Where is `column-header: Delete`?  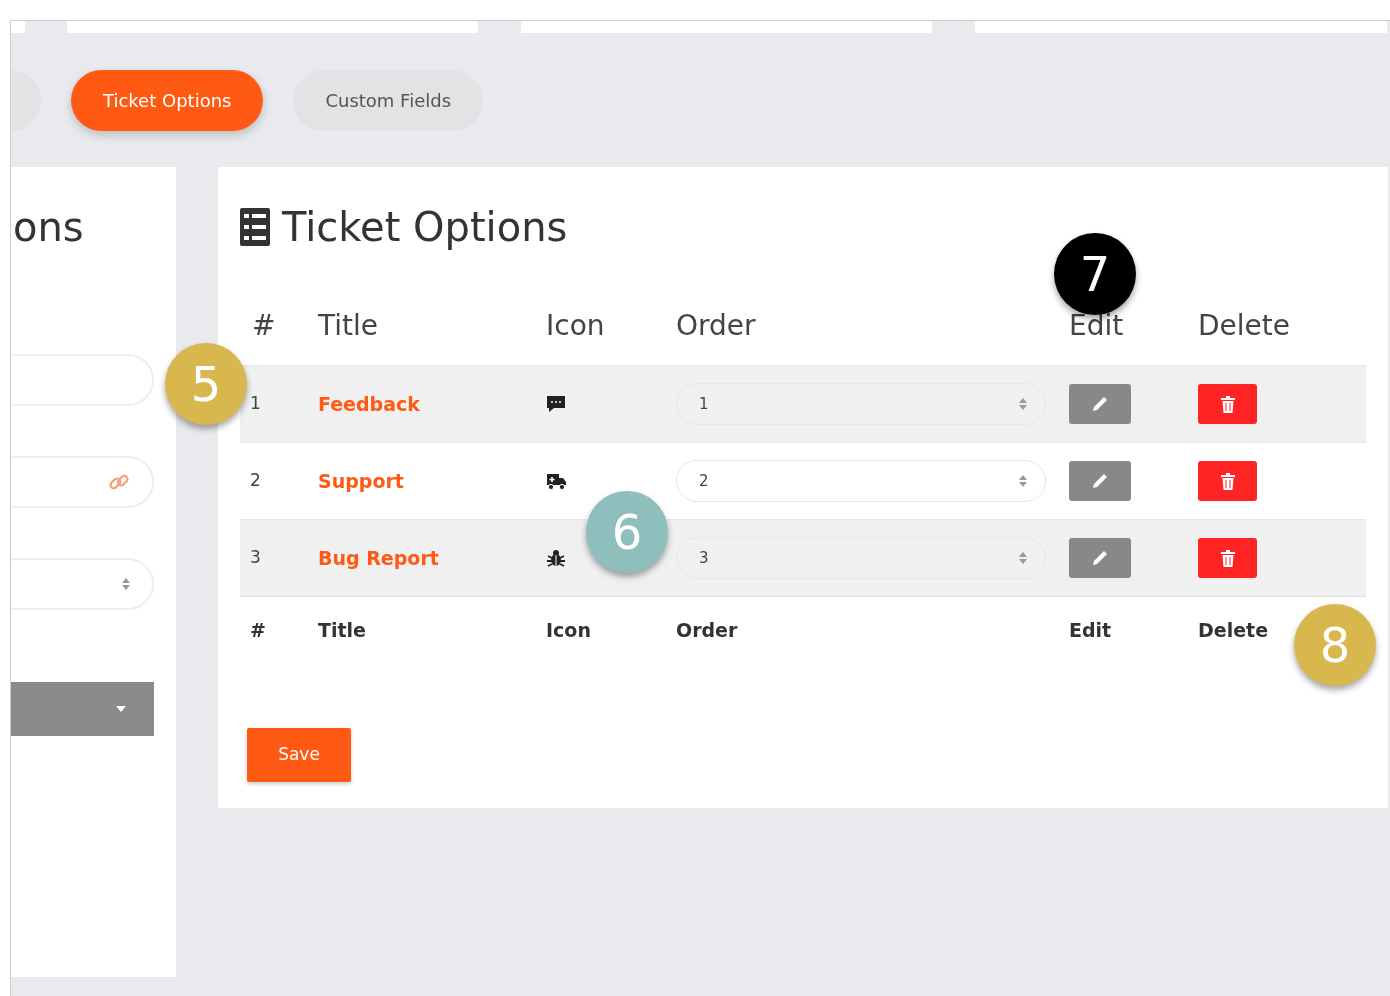 column-header: Delete is located at coordinates (1244, 326).